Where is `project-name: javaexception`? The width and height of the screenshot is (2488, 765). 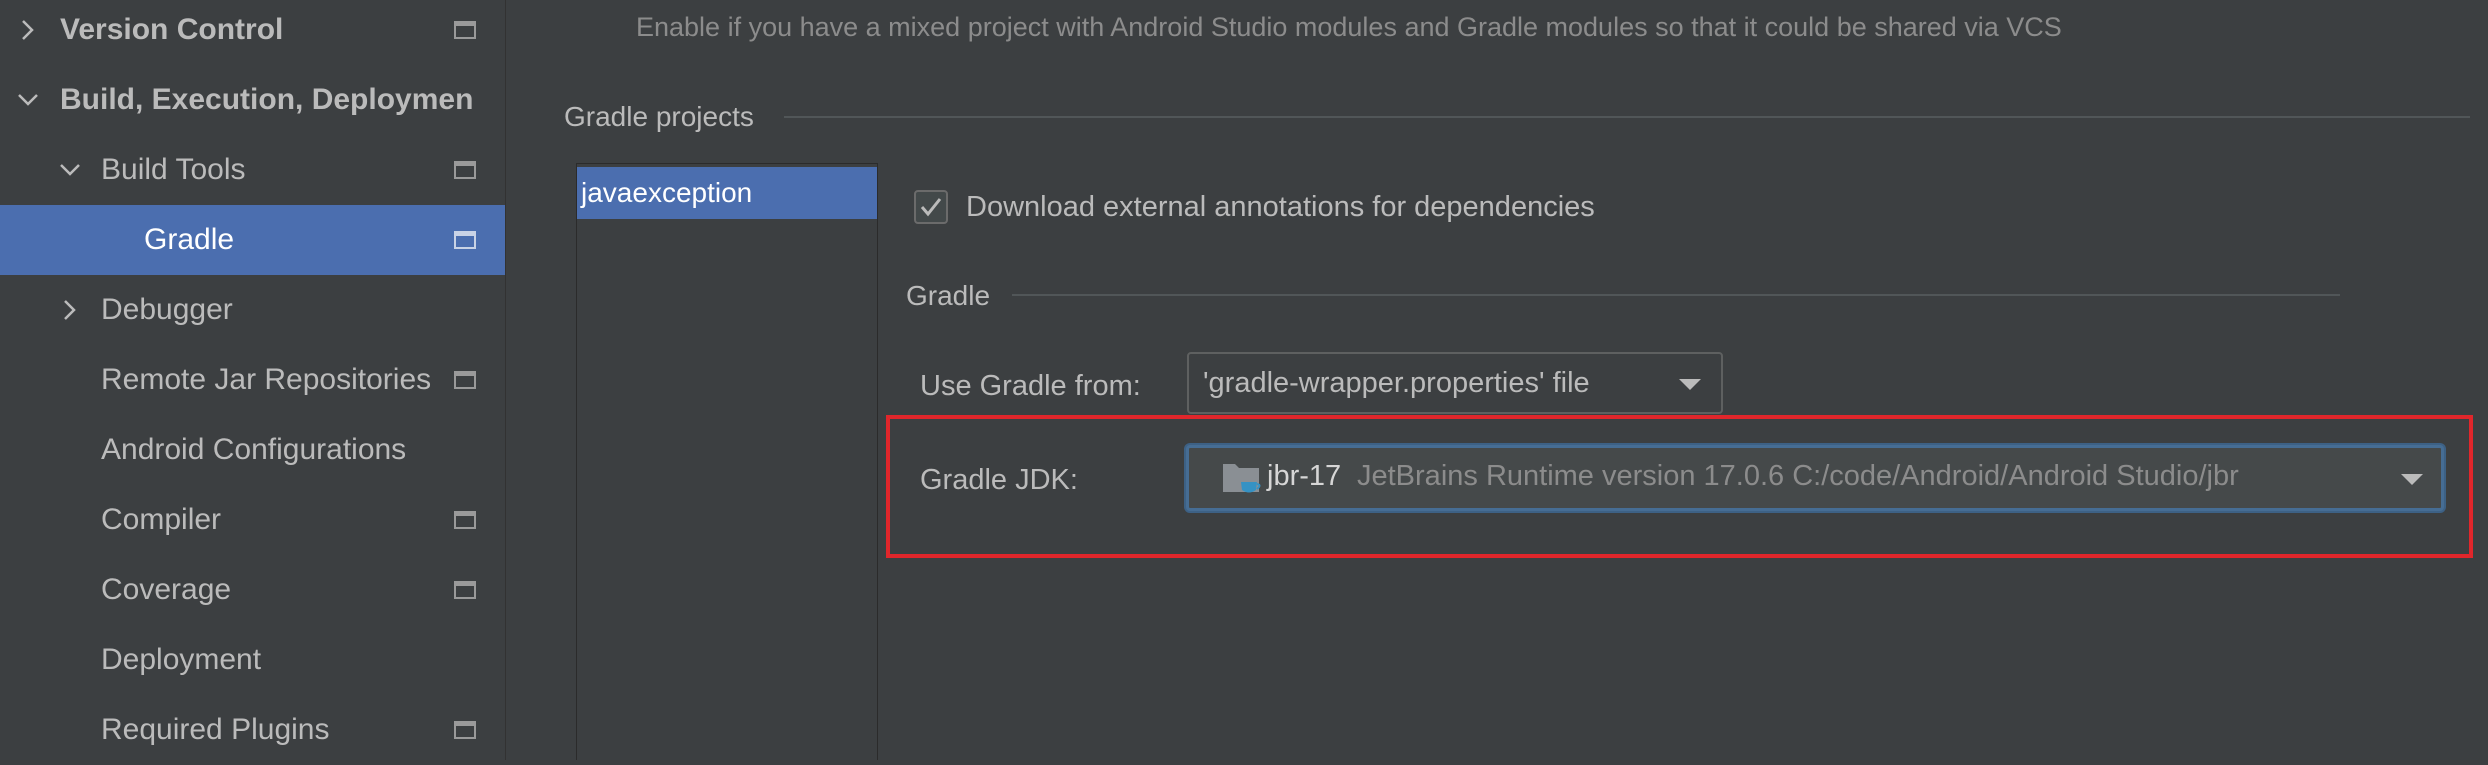 project-name: javaexception is located at coordinates (667, 192).